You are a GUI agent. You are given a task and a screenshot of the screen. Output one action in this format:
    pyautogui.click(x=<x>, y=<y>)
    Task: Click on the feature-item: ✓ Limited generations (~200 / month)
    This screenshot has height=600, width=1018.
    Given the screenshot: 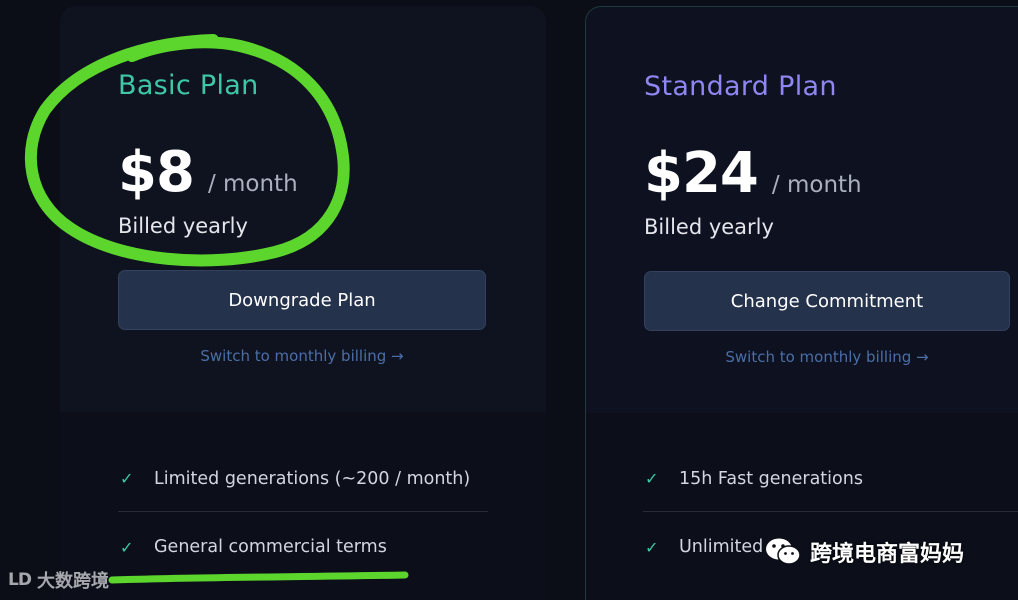 What is the action you would take?
    pyautogui.click(x=303, y=479)
    